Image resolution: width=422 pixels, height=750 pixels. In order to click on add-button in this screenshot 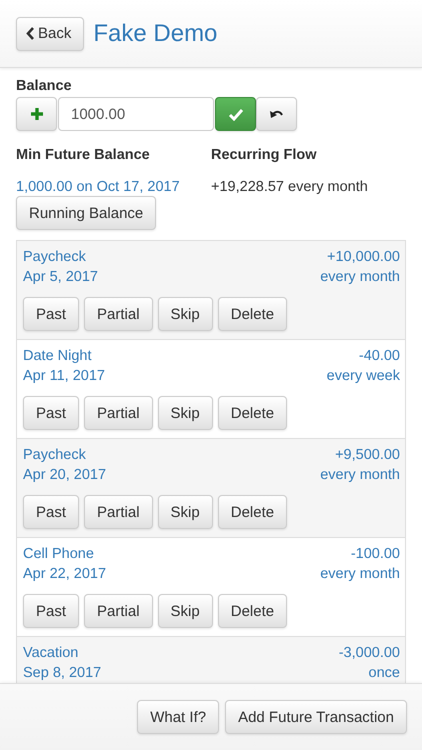, I will do `click(36, 114)`.